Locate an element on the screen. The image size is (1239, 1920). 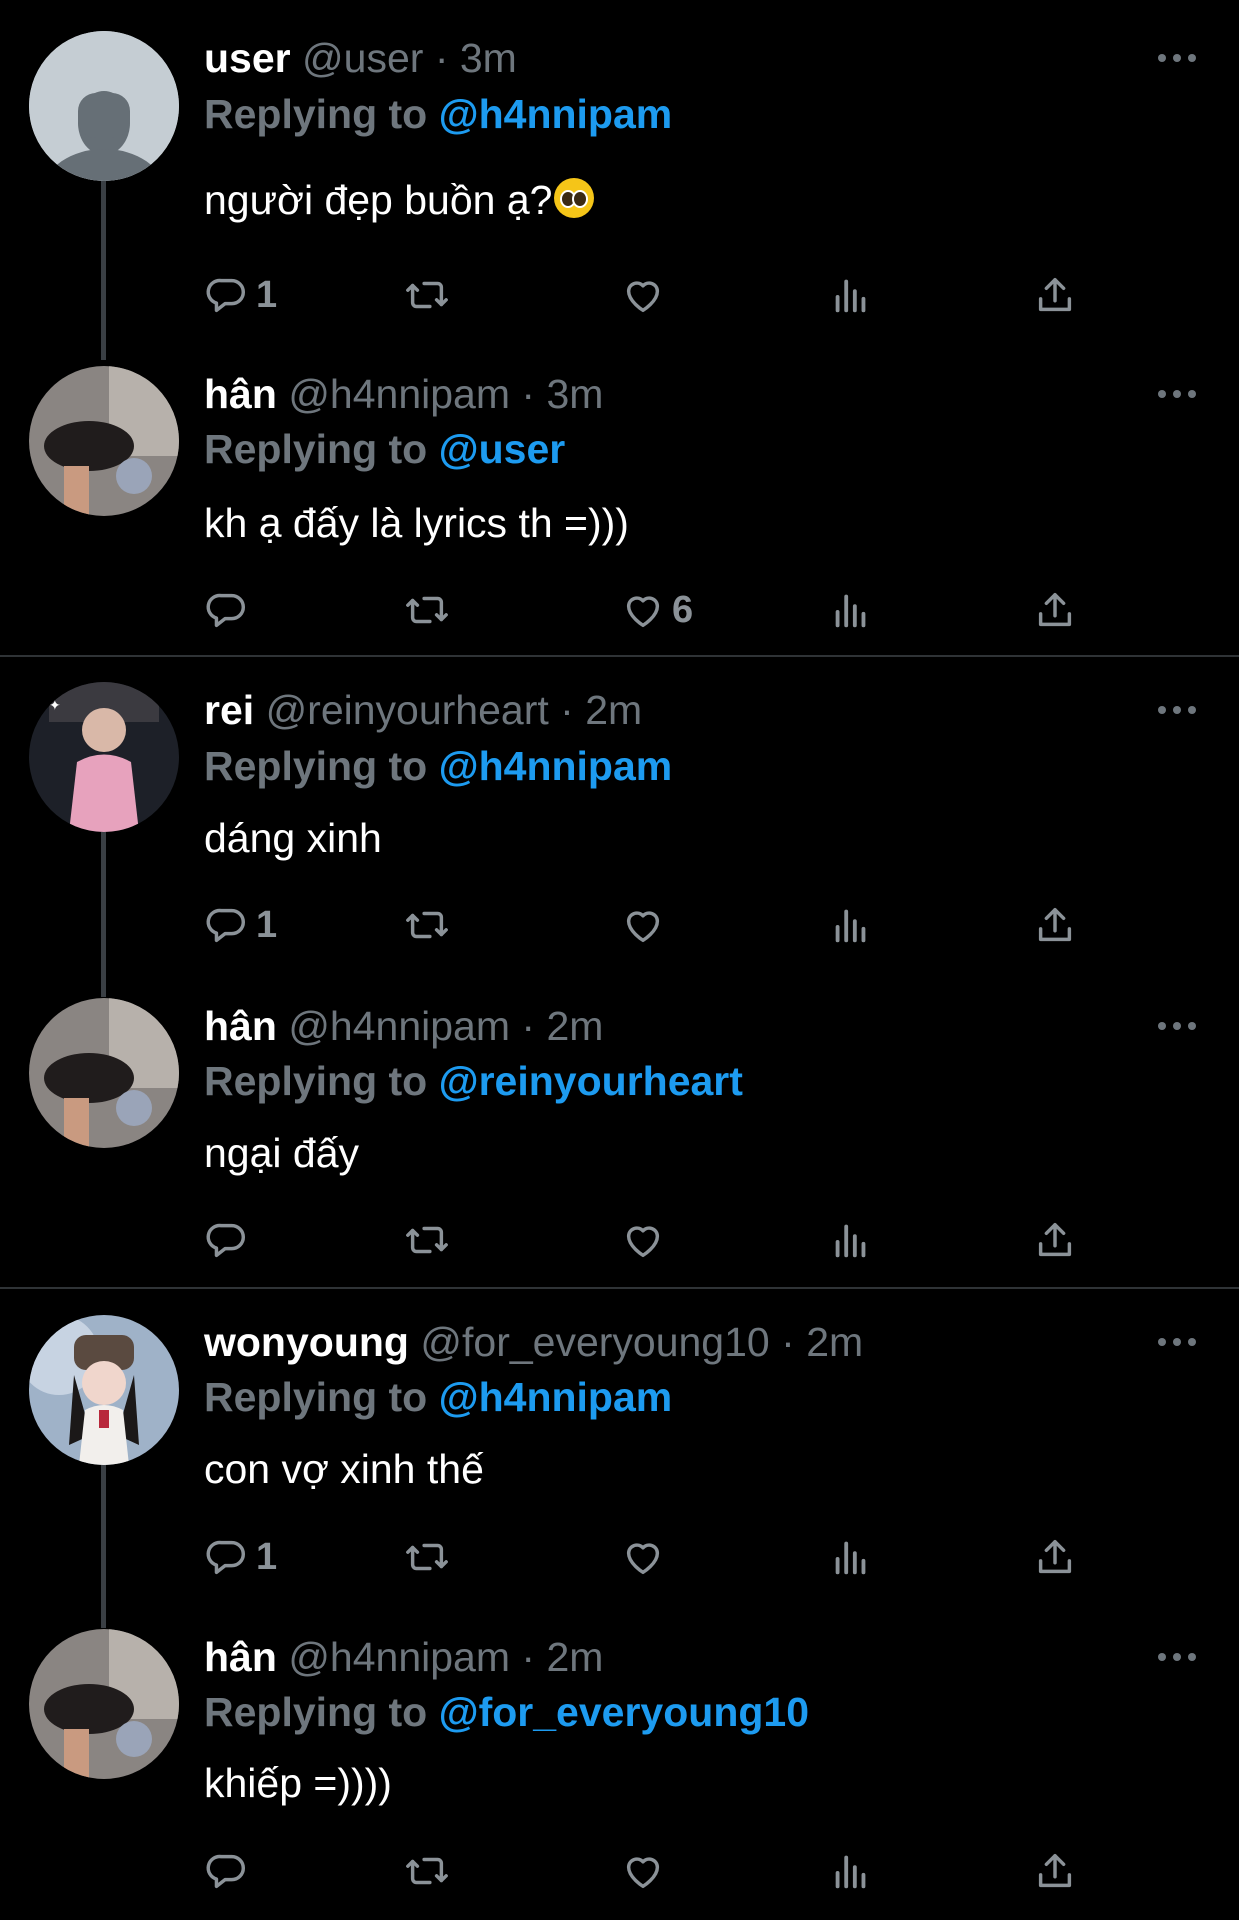
tweet-text: người đẹp buồn ạ? is located at coordinates (399, 200).